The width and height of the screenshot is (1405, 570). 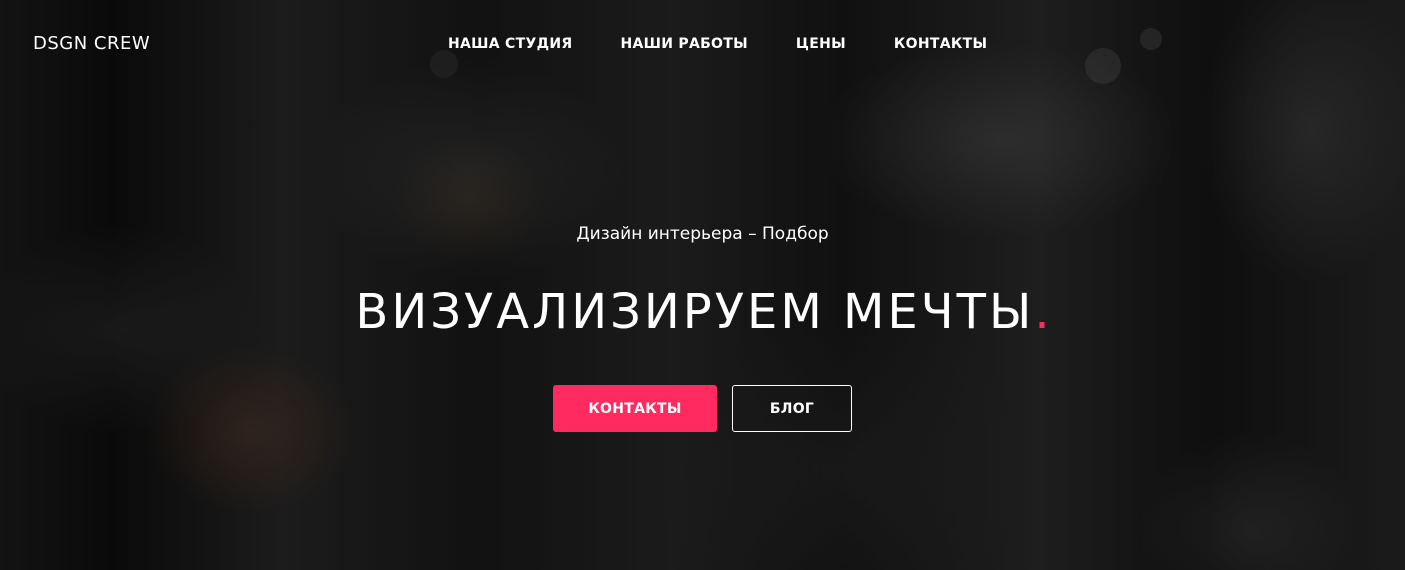 I want to click on nav-item: НАША СТУДИЯ, so click(x=510, y=44).